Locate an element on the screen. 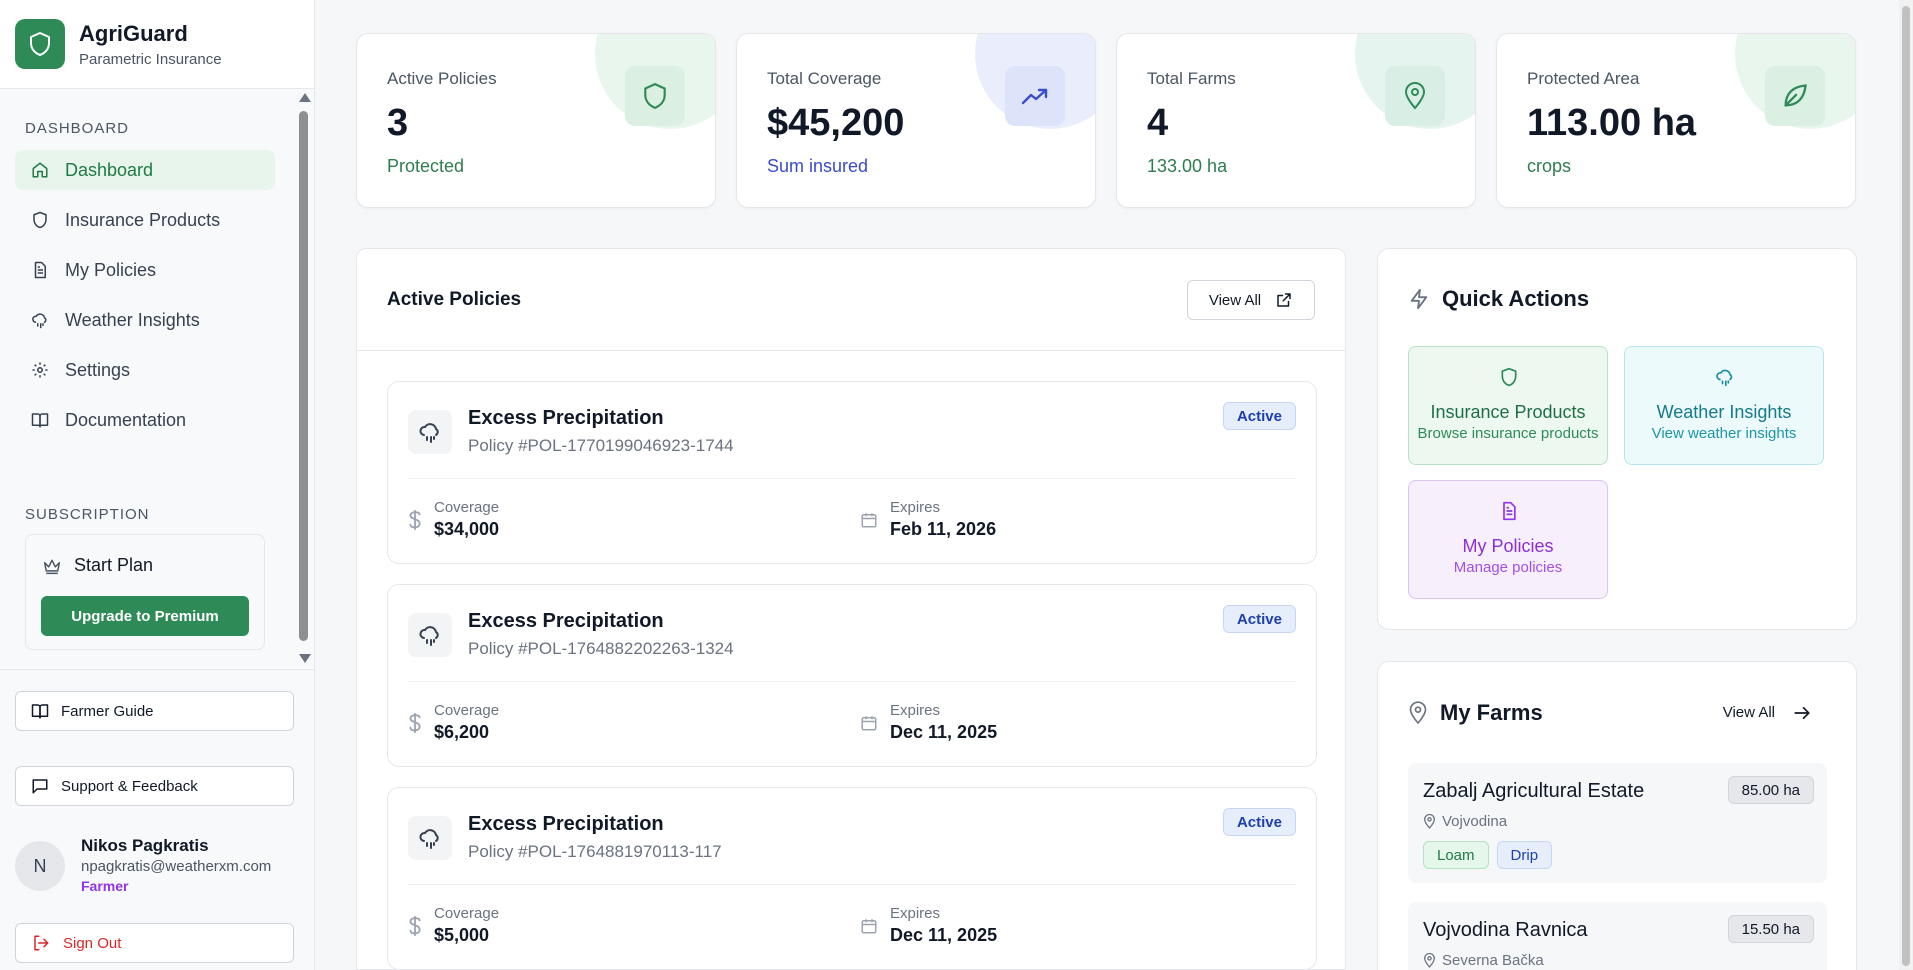 The width and height of the screenshot is (1913, 970). farms-view-all-link: View All is located at coordinates (1767, 712).